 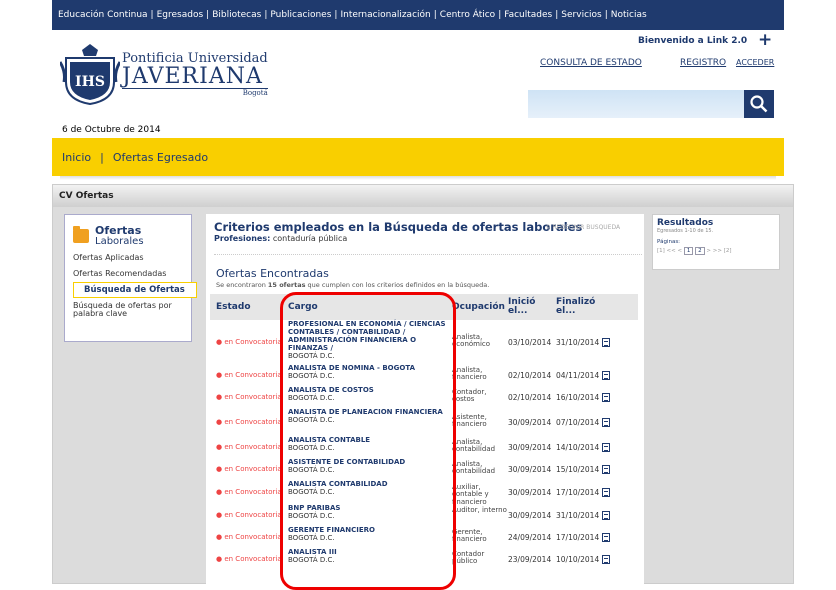 I want to click on top-nav-link: Centro Ático, so click(x=467, y=15).